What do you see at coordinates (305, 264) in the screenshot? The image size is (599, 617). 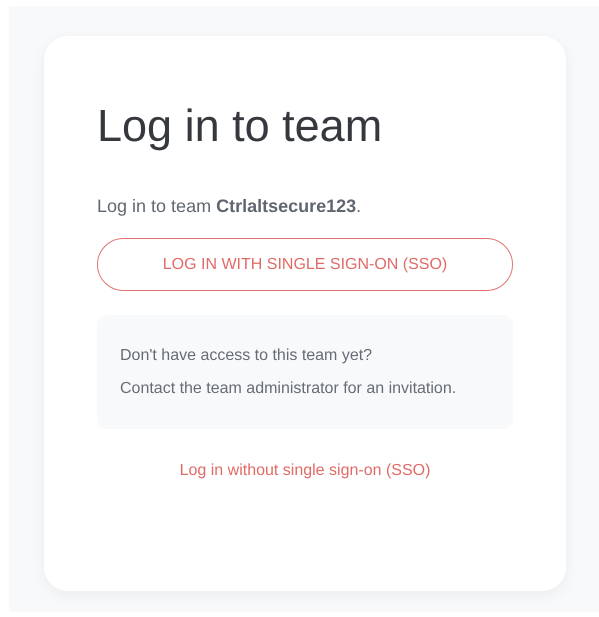 I see `sso-login-button: LOG IN WITH SINGLE SIGN-ON (SSO)` at bounding box center [305, 264].